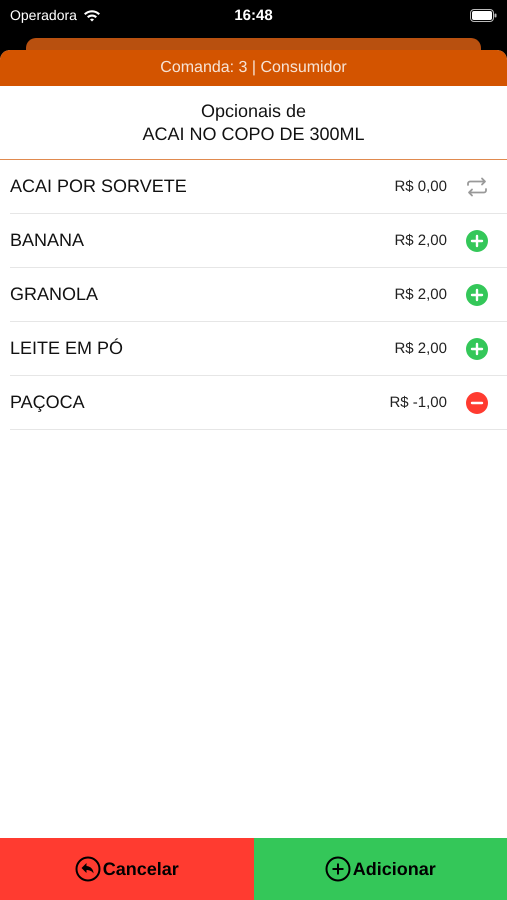 The height and width of the screenshot is (900, 507). Describe the element at coordinates (483, 15) in the screenshot. I see `battery-icon` at that location.